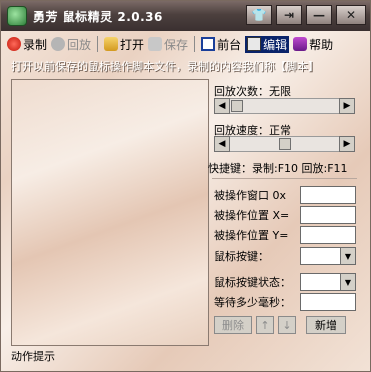 The height and width of the screenshot is (372, 371). I want to click on playback-count-slider: ◀ ▶, so click(284, 106).